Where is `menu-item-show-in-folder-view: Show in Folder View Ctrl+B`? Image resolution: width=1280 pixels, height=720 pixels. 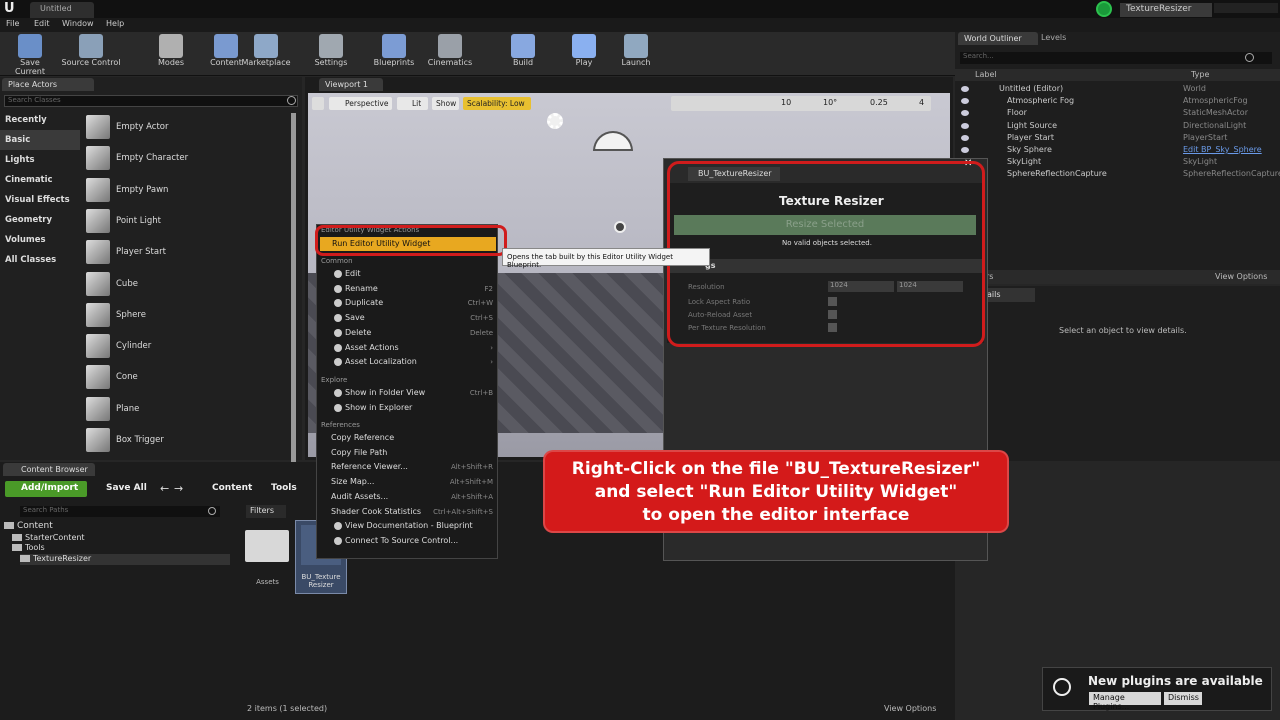 menu-item-show-in-folder-view: Show in Folder View Ctrl+B is located at coordinates (407, 393).